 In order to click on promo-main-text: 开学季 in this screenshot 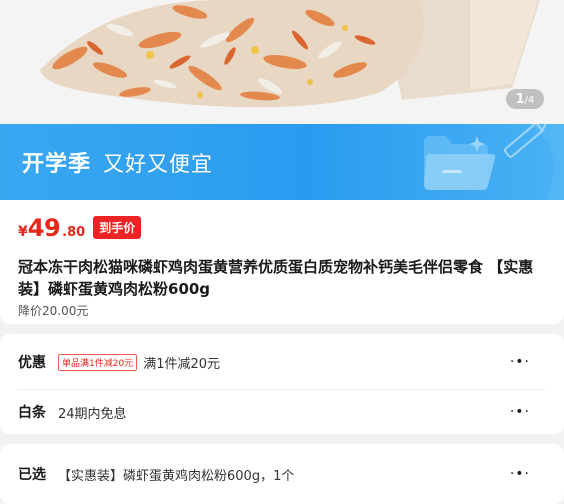, I will do `click(57, 164)`.